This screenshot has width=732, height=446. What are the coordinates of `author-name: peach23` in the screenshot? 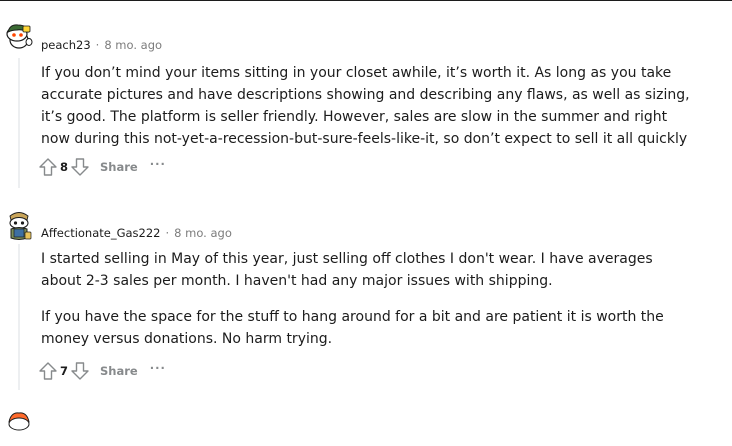 It's located at (66, 45).